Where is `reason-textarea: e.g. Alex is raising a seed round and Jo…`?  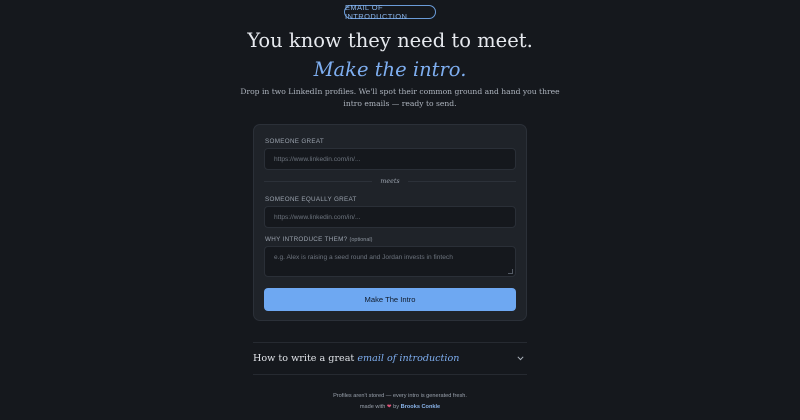
reason-textarea: e.g. Alex is raising a seed round and Jo… is located at coordinates (390, 261).